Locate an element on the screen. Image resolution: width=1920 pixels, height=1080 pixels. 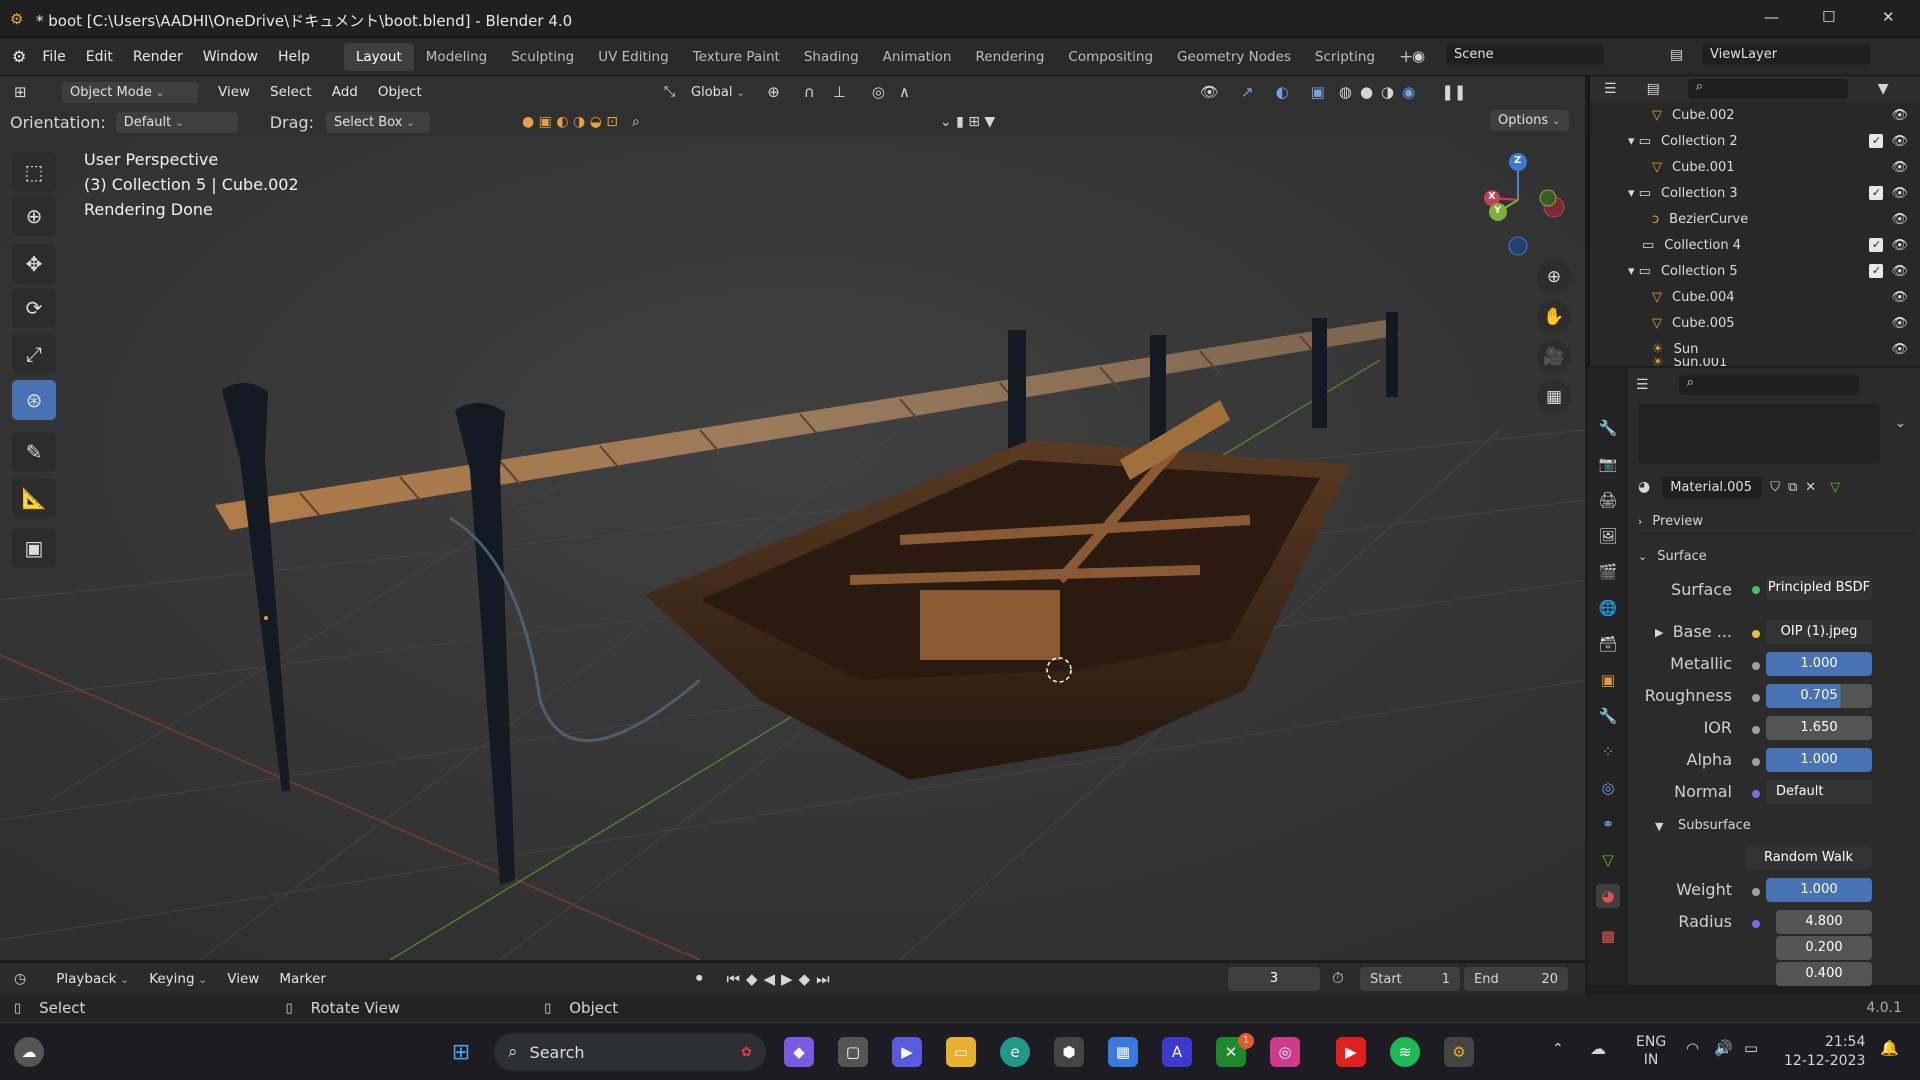
subsurface-method-select: Random Walk is located at coordinates (1808, 858).